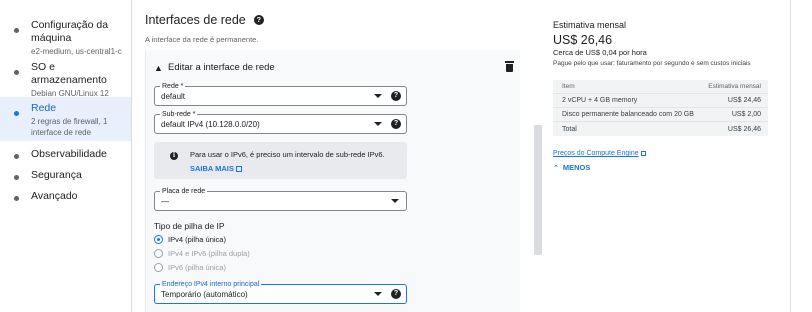  Describe the element at coordinates (195, 20) in the screenshot. I see `section-title-text: Interfaces de rede` at that location.